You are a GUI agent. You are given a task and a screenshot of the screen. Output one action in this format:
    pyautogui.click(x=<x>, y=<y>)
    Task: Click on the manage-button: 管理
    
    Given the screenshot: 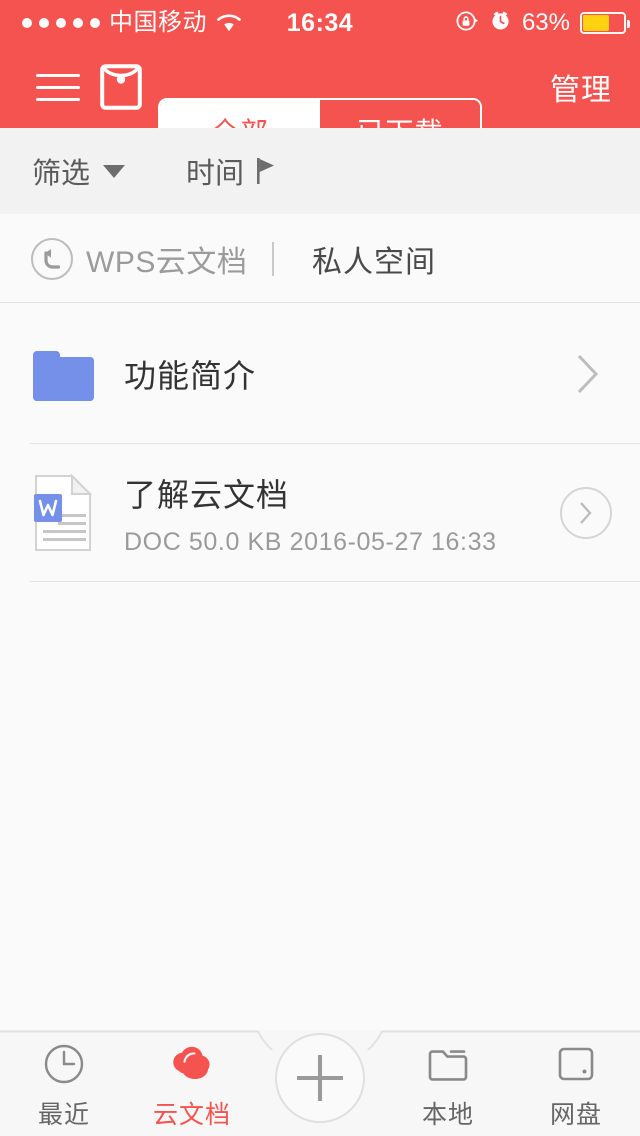 What is the action you would take?
    pyautogui.click(x=581, y=87)
    